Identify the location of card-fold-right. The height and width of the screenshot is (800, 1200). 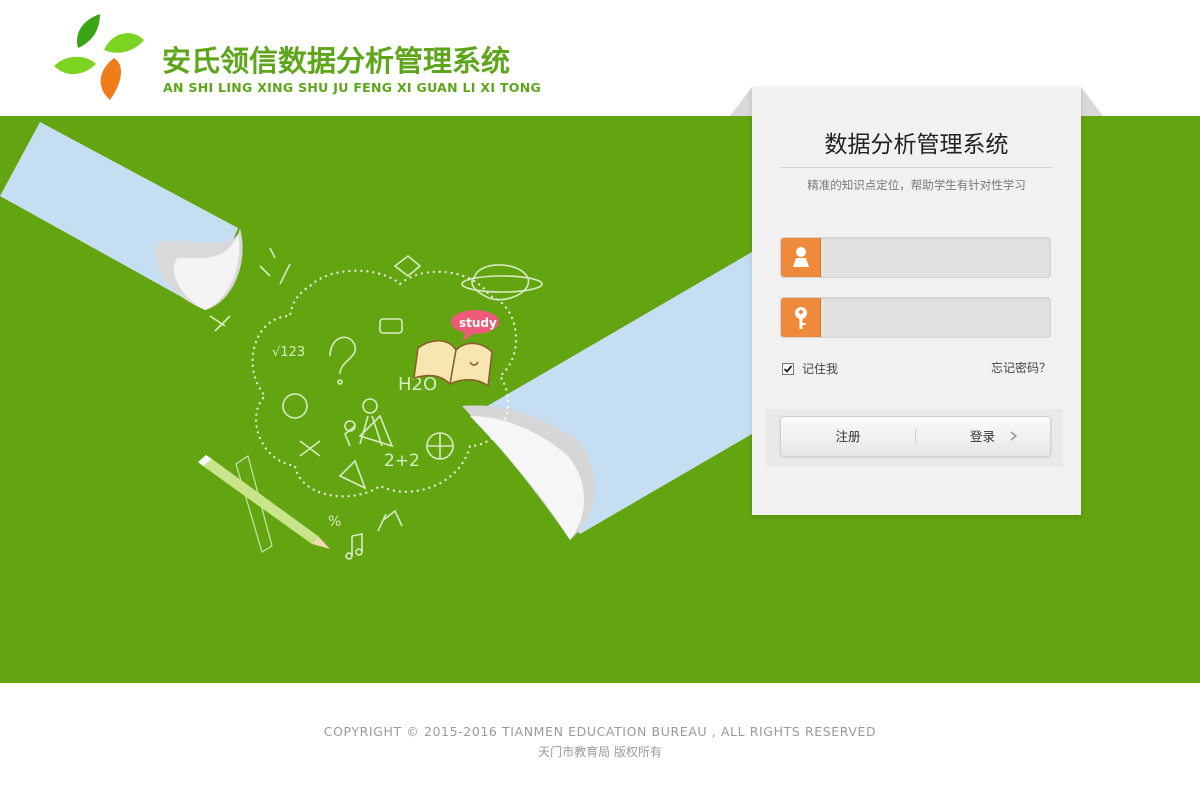
(1092, 101).